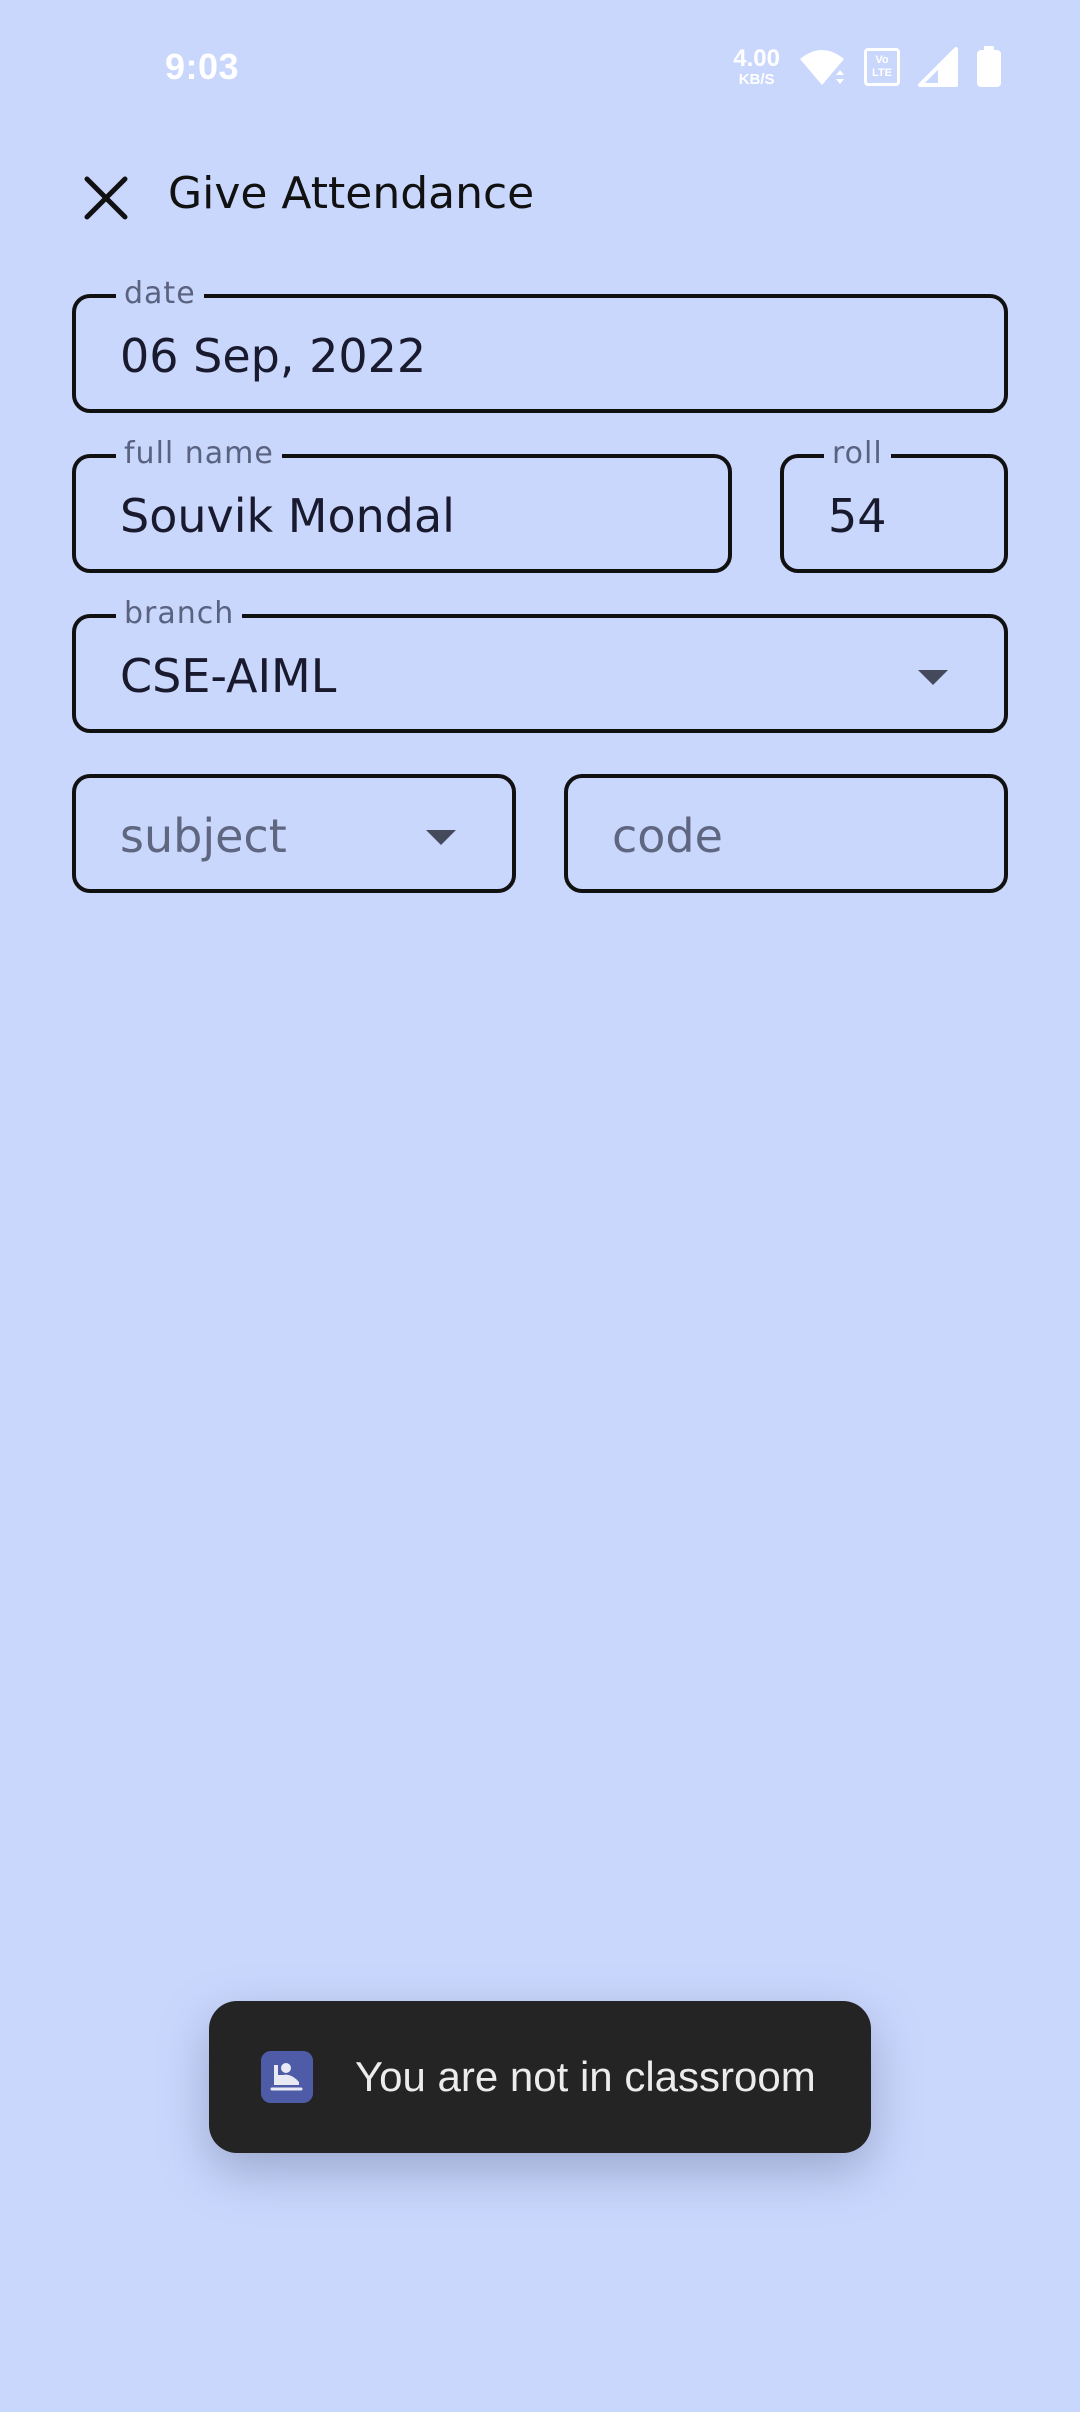  Describe the element at coordinates (160, 294) in the screenshot. I see `date-label: date` at that location.